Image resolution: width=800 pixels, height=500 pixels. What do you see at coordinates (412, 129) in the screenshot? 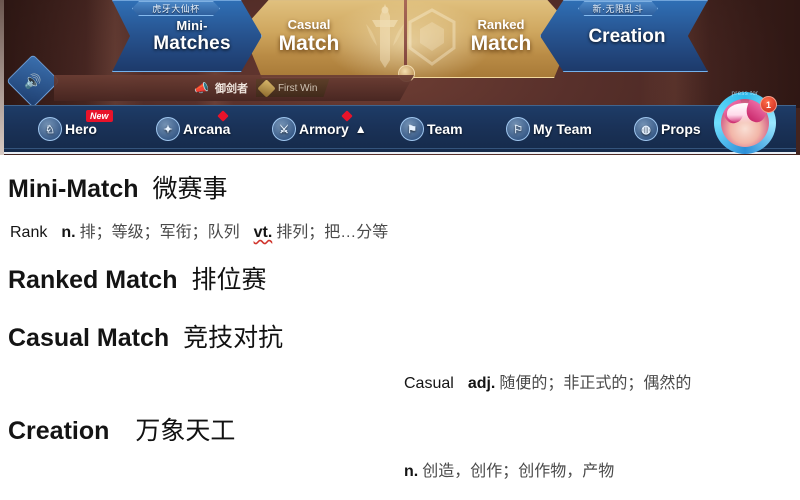
I see `team-icon: ⚑` at bounding box center [412, 129].